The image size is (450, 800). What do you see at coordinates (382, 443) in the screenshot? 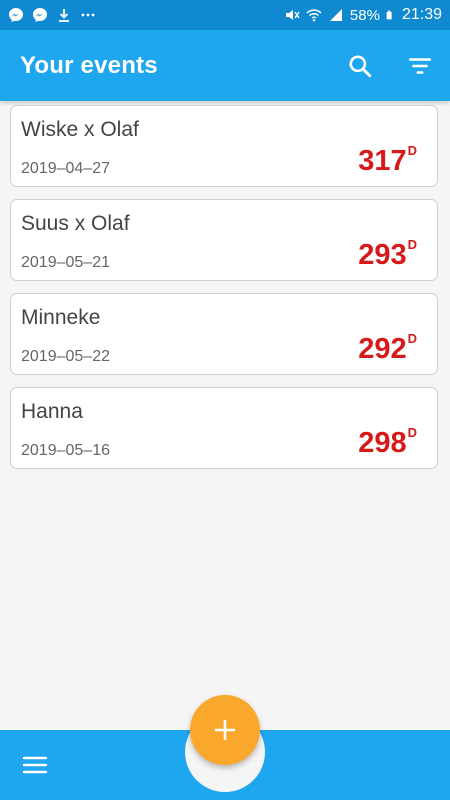
I see `days-number: 298` at bounding box center [382, 443].